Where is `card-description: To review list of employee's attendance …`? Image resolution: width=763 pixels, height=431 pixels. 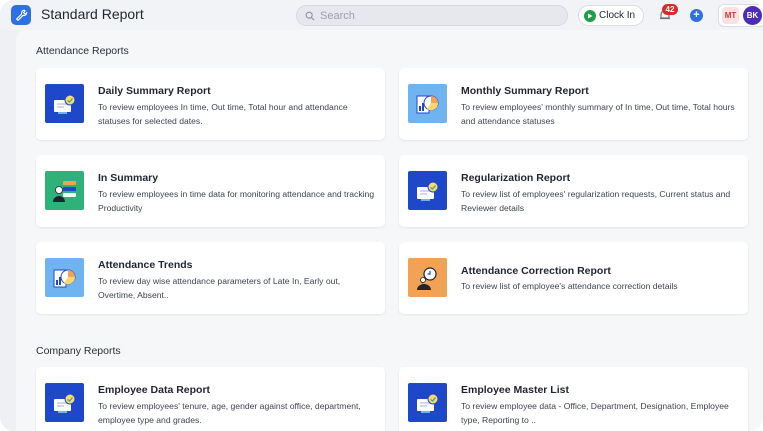
card-description: To review list of employee's attendance … is located at coordinates (569, 286).